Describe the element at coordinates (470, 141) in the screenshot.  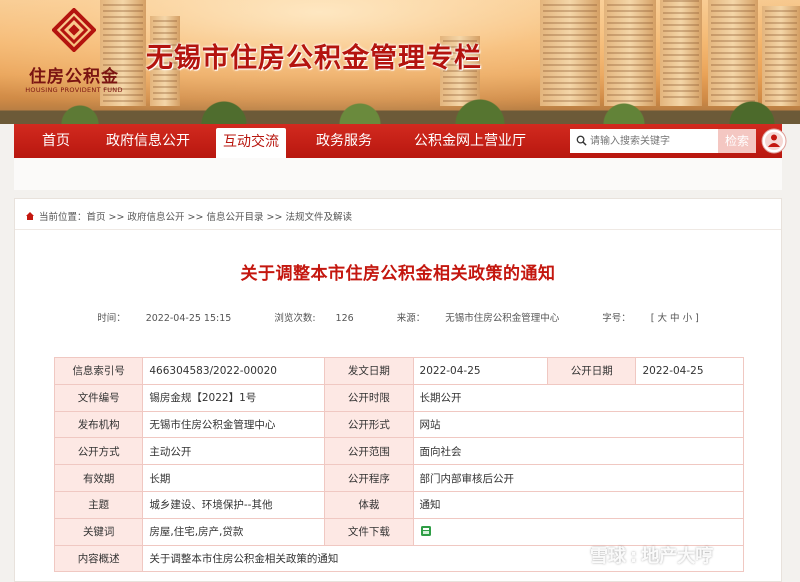
I see `nav-item-online-hall: 公积金网上营业厅` at that location.